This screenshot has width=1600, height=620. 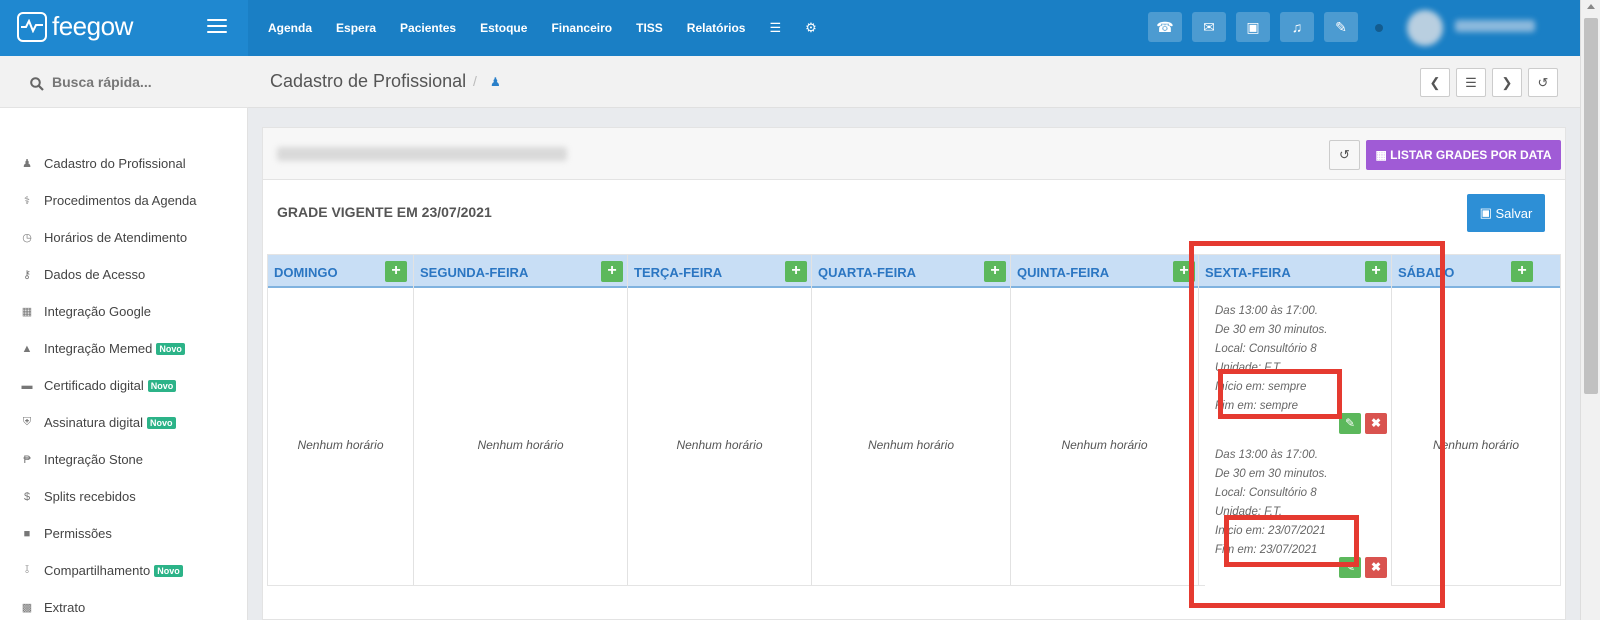 I want to click on save-button: ▣ Salvar, so click(x=1506, y=213).